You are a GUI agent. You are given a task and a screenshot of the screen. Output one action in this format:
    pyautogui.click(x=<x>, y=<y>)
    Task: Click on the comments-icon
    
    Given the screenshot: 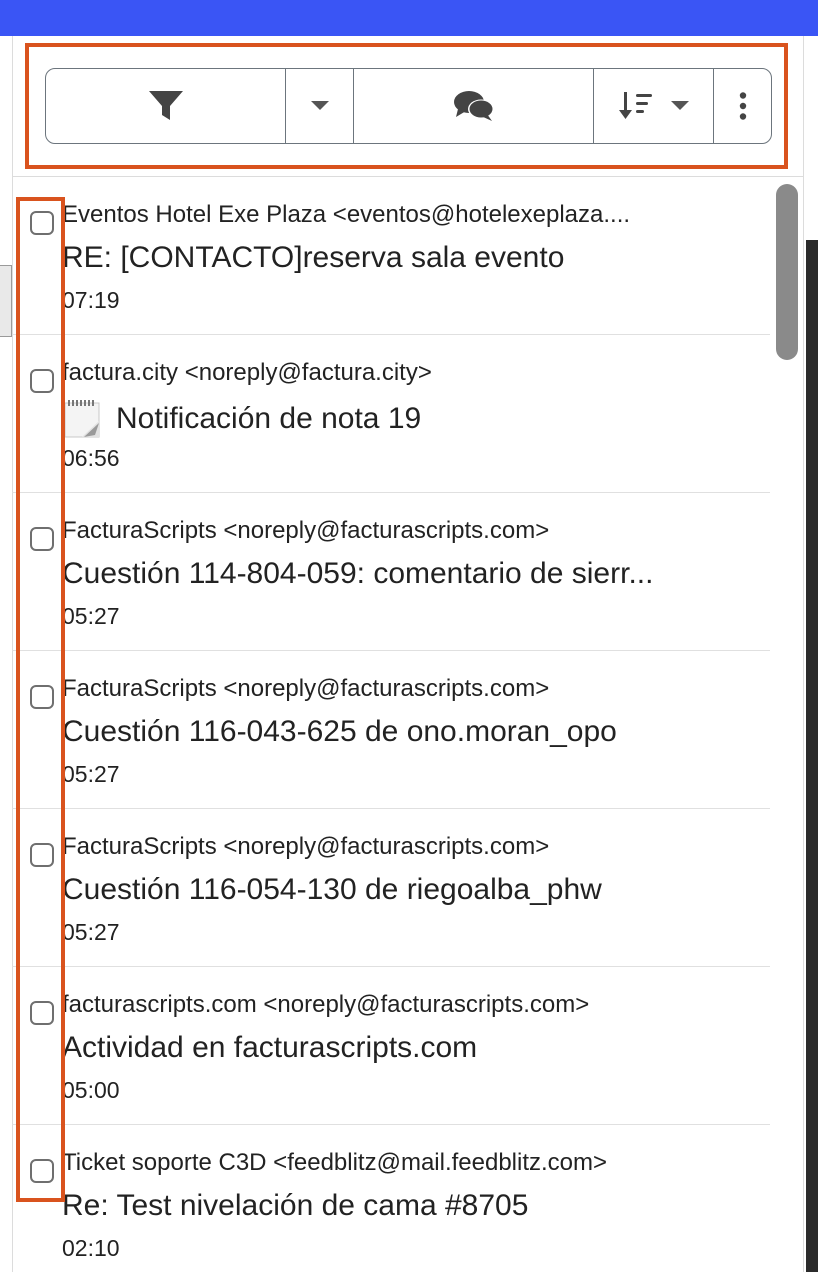 What is the action you would take?
    pyautogui.click(x=473, y=106)
    